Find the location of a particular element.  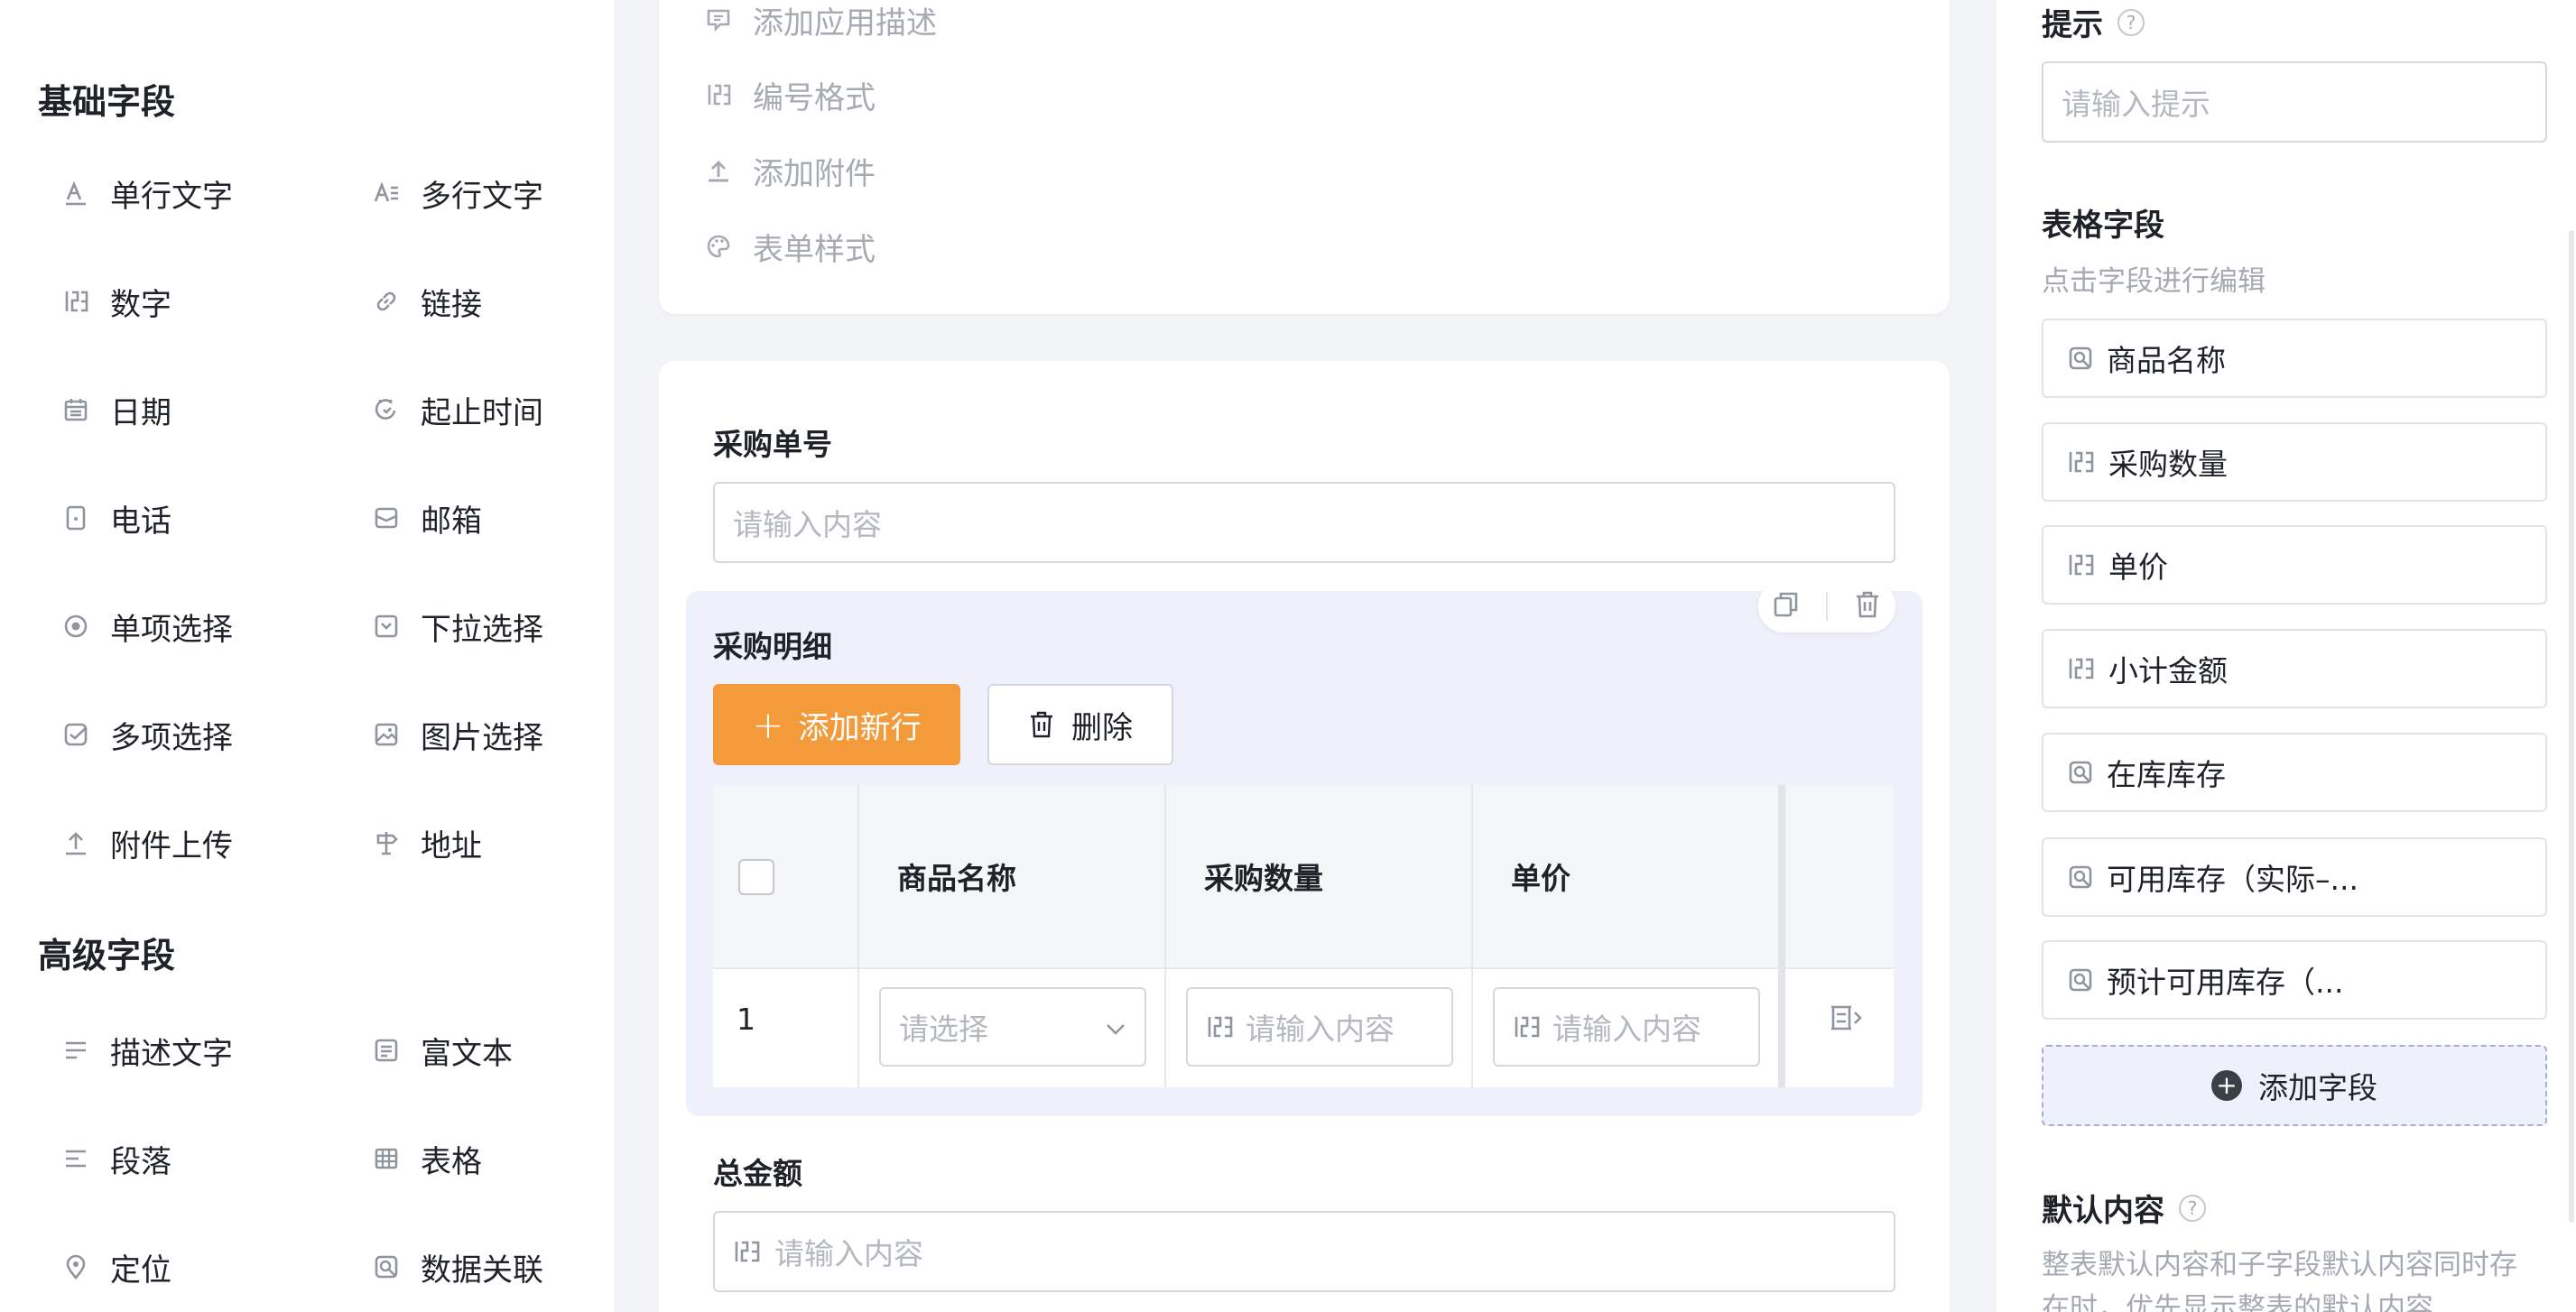

palette-item-single-line-text: 单行文字 is located at coordinates (147, 193).